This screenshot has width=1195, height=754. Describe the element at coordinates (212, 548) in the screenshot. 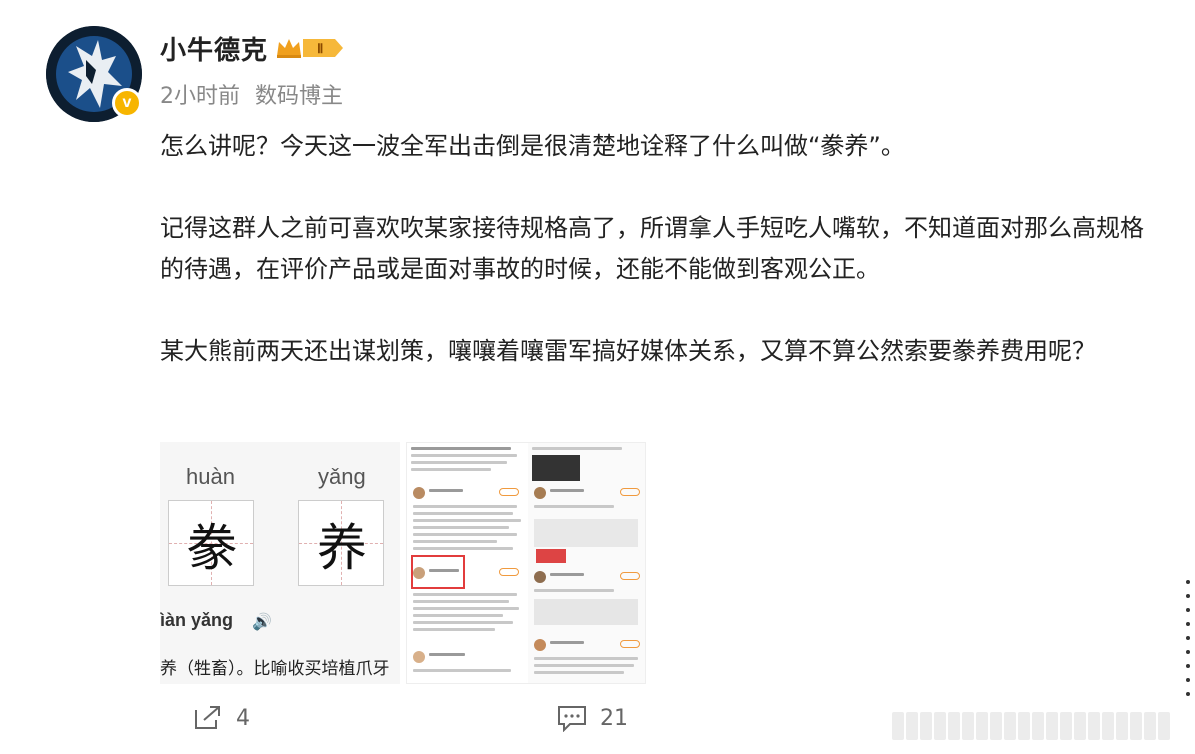

I see `char-huan: 豢` at that location.